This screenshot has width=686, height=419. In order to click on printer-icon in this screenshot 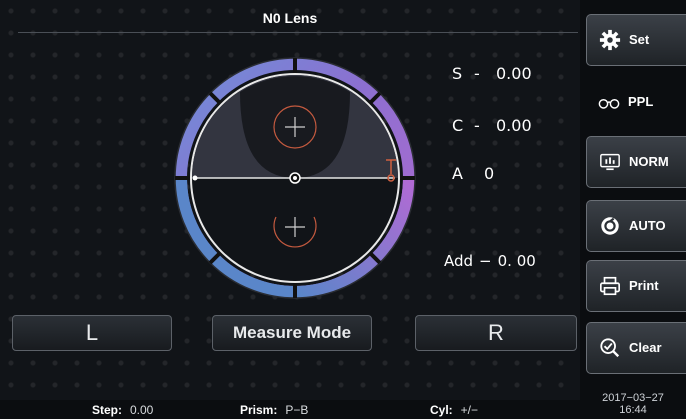, I will do `click(610, 286)`.